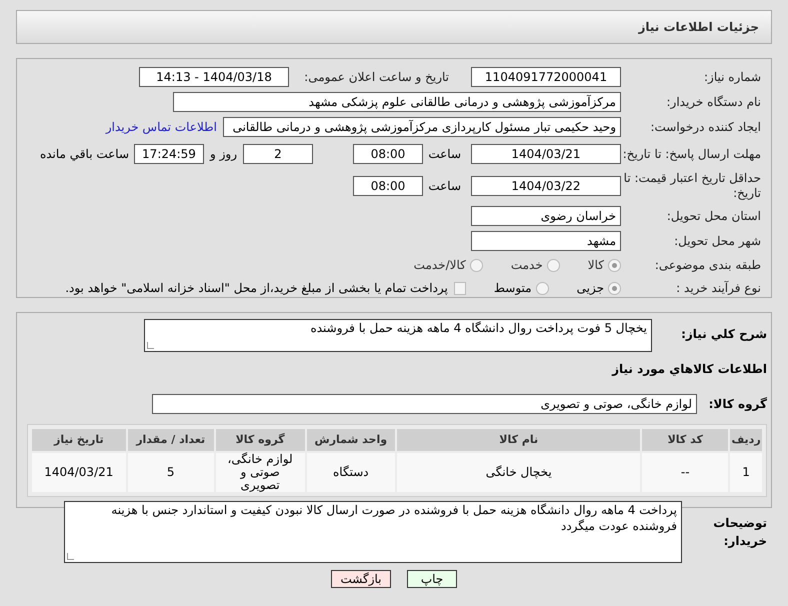  Describe the element at coordinates (223, 154) in the screenshot. I see `days-label: روز و` at that location.